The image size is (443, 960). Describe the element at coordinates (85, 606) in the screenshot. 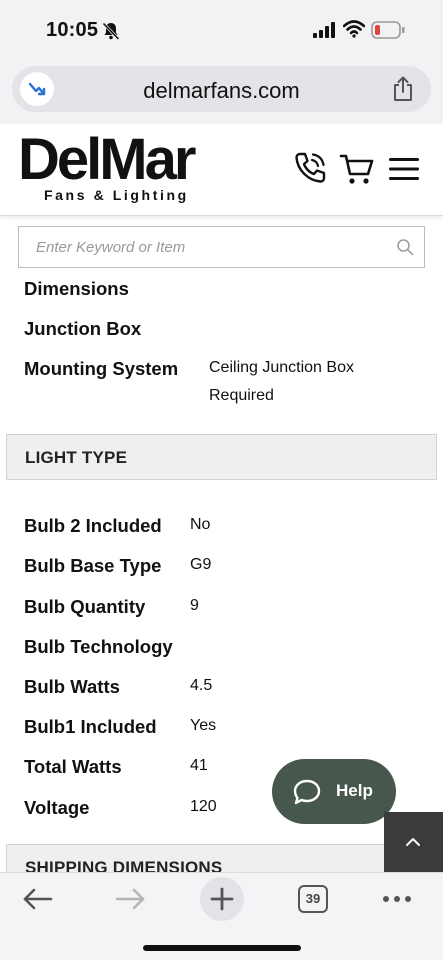

I see `spec-label-bulb-quantity: Bulb Quantity` at that location.